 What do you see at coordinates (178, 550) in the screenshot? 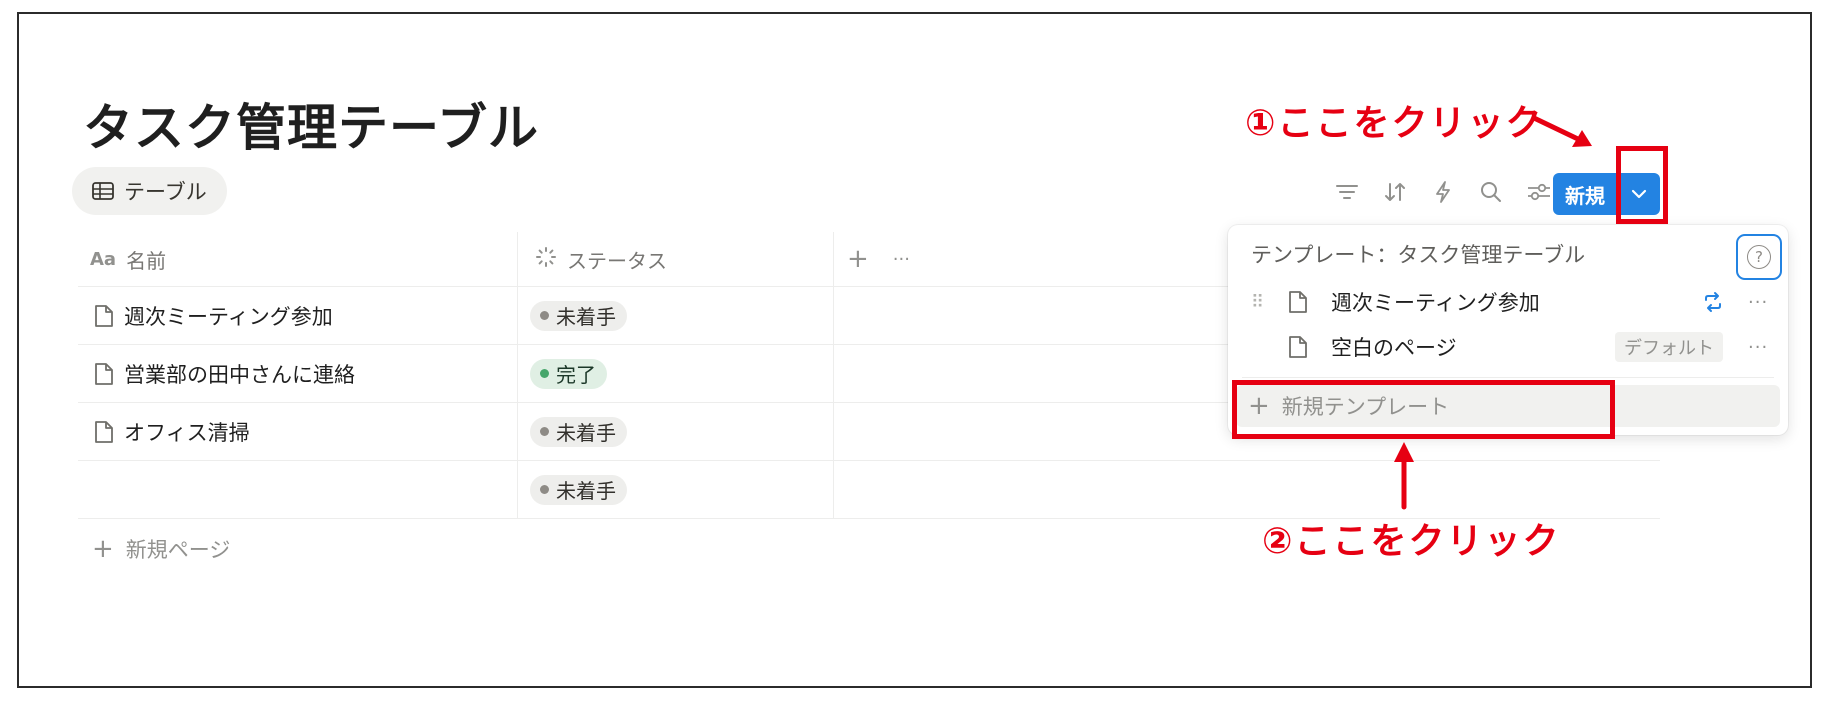
I see `add-page-label: 新規ページ` at bounding box center [178, 550].